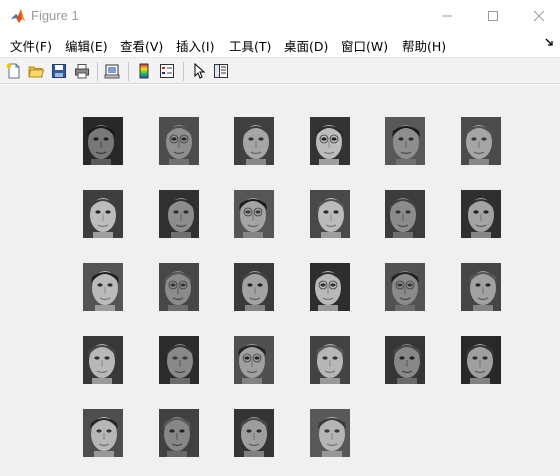 The image size is (560, 476). I want to click on menu-file: 文件(F), so click(31, 45).